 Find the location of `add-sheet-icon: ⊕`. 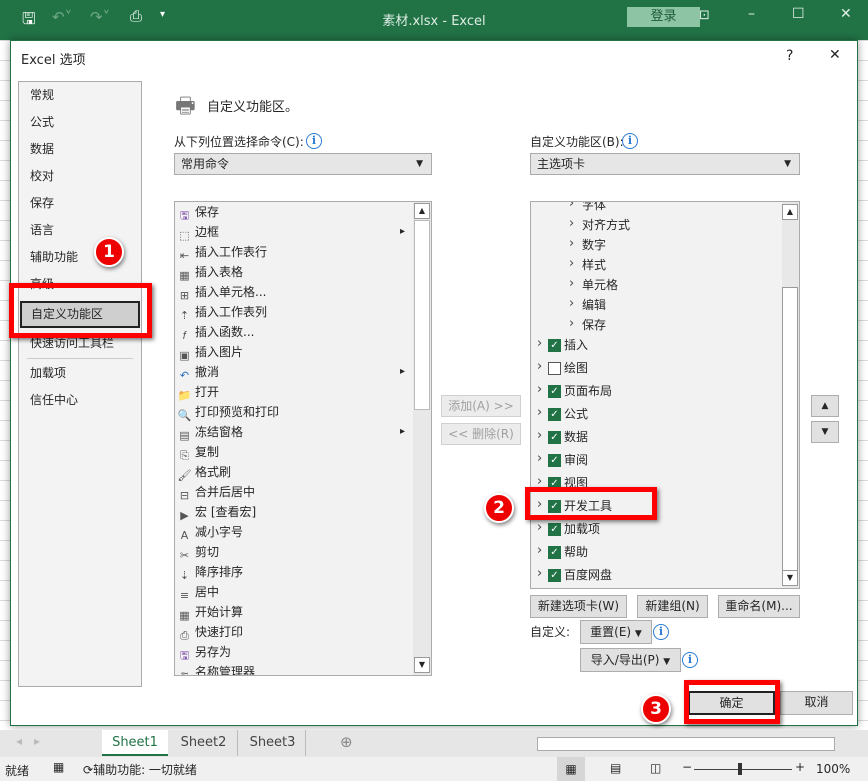

add-sheet-icon: ⊕ is located at coordinates (346, 742).